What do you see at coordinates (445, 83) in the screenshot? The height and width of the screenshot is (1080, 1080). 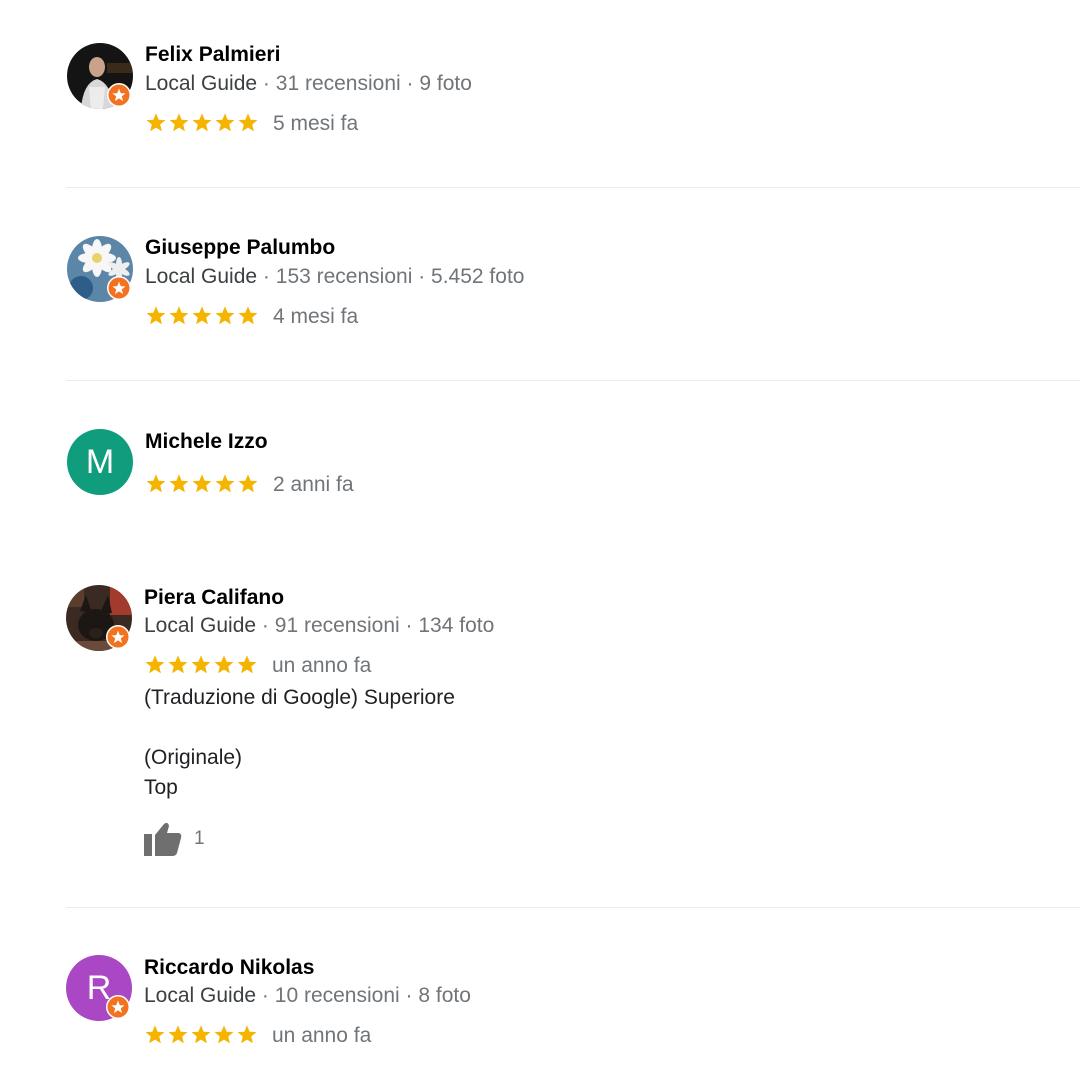 I see `photo-count: 9 foto` at bounding box center [445, 83].